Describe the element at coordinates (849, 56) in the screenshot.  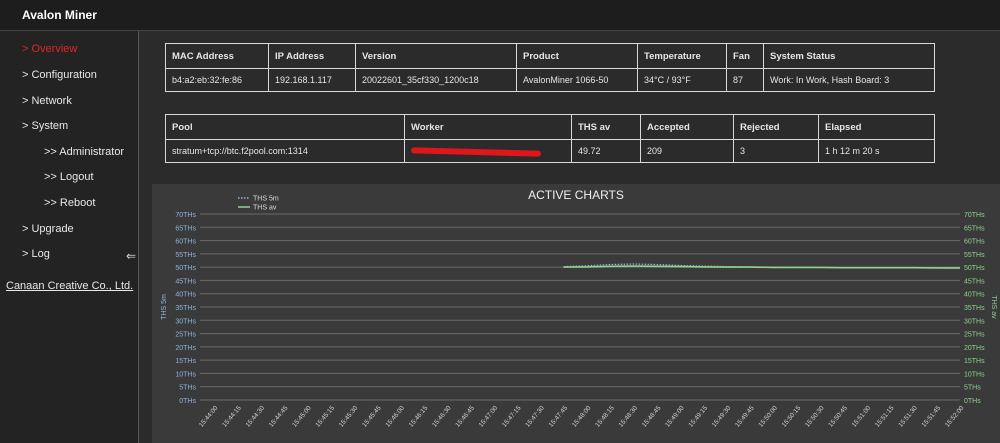
I see `col-header-system-status: System Status` at that location.